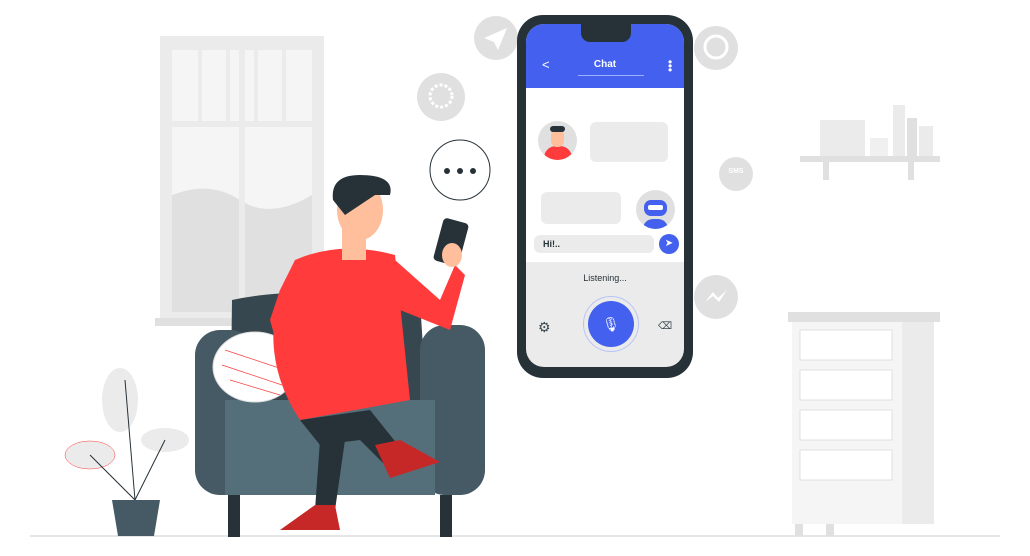 The height and width of the screenshot is (556, 1030). What do you see at coordinates (557, 140) in the screenshot?
I see `user-avatar` at bounding box center [557, 140].